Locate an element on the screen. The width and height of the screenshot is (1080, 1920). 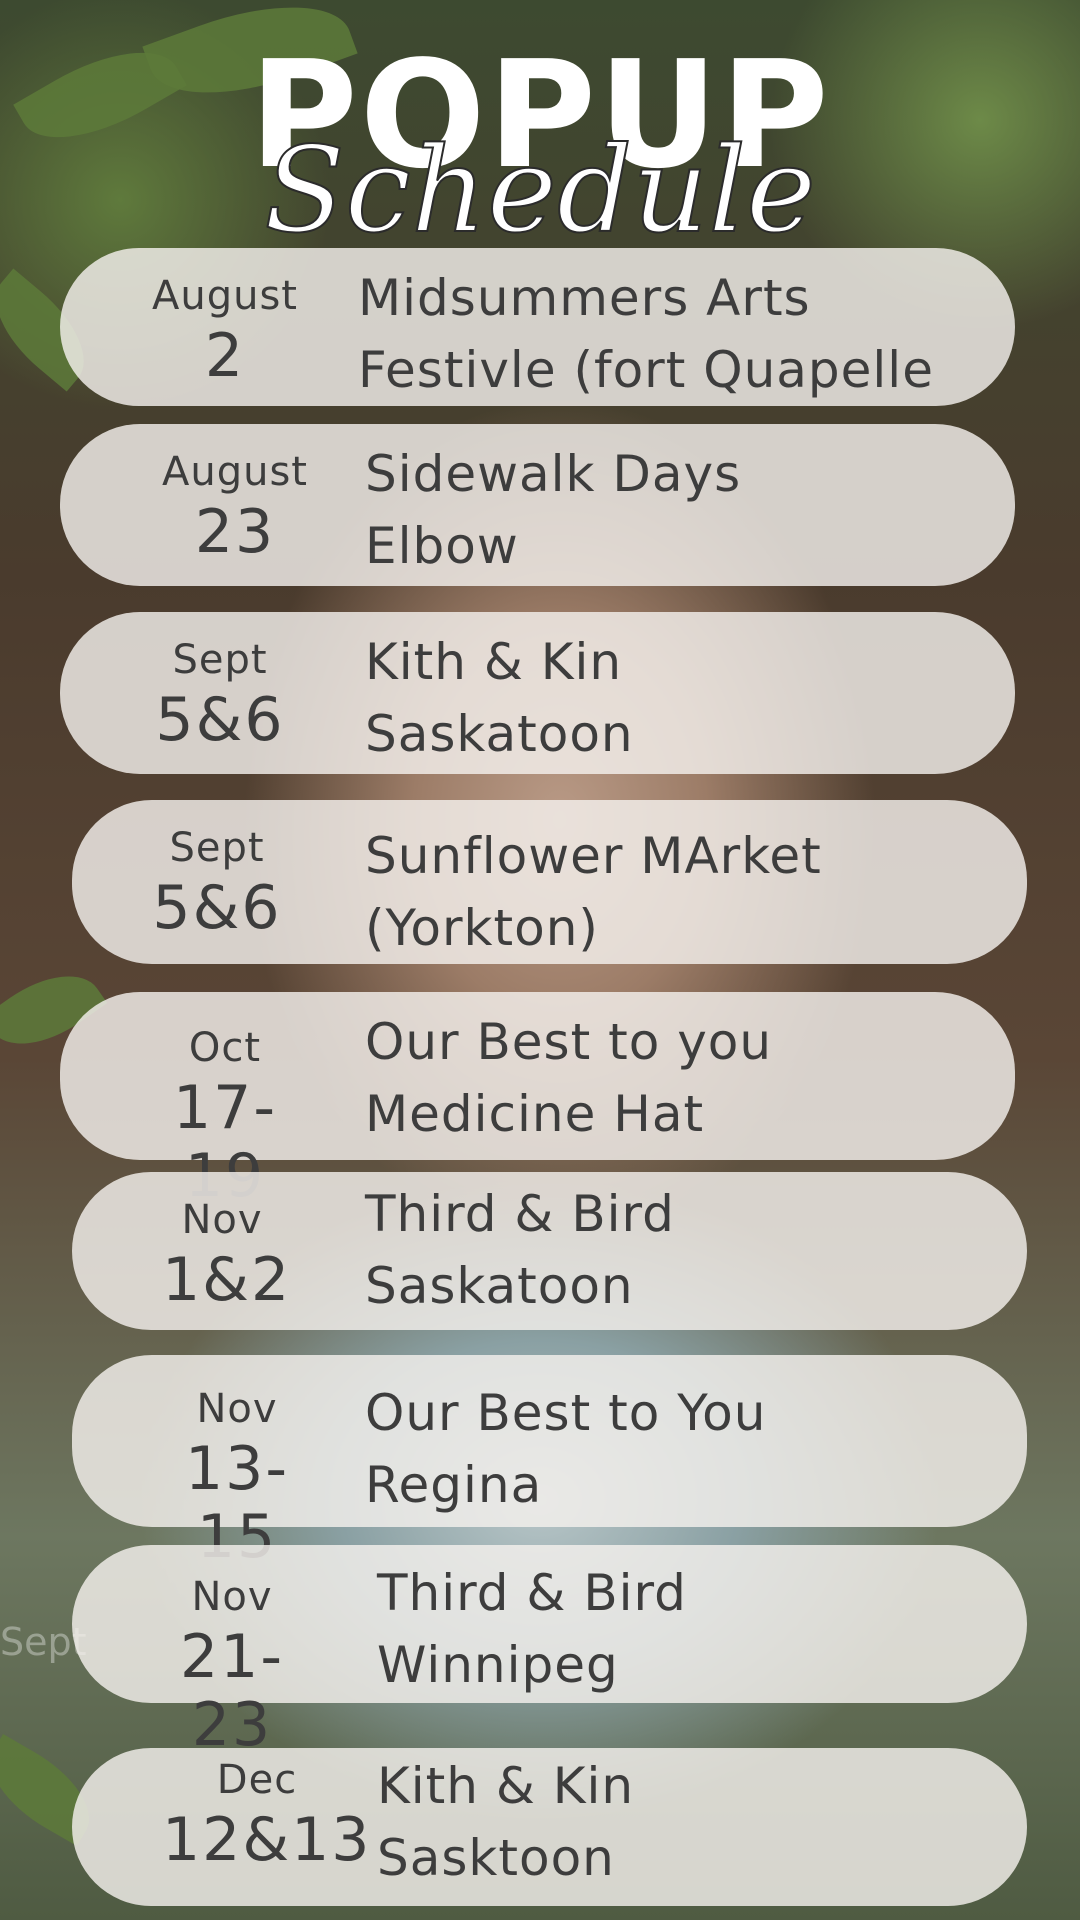
event-date: Nov 13-15 is located at coordinates (237, 1463).